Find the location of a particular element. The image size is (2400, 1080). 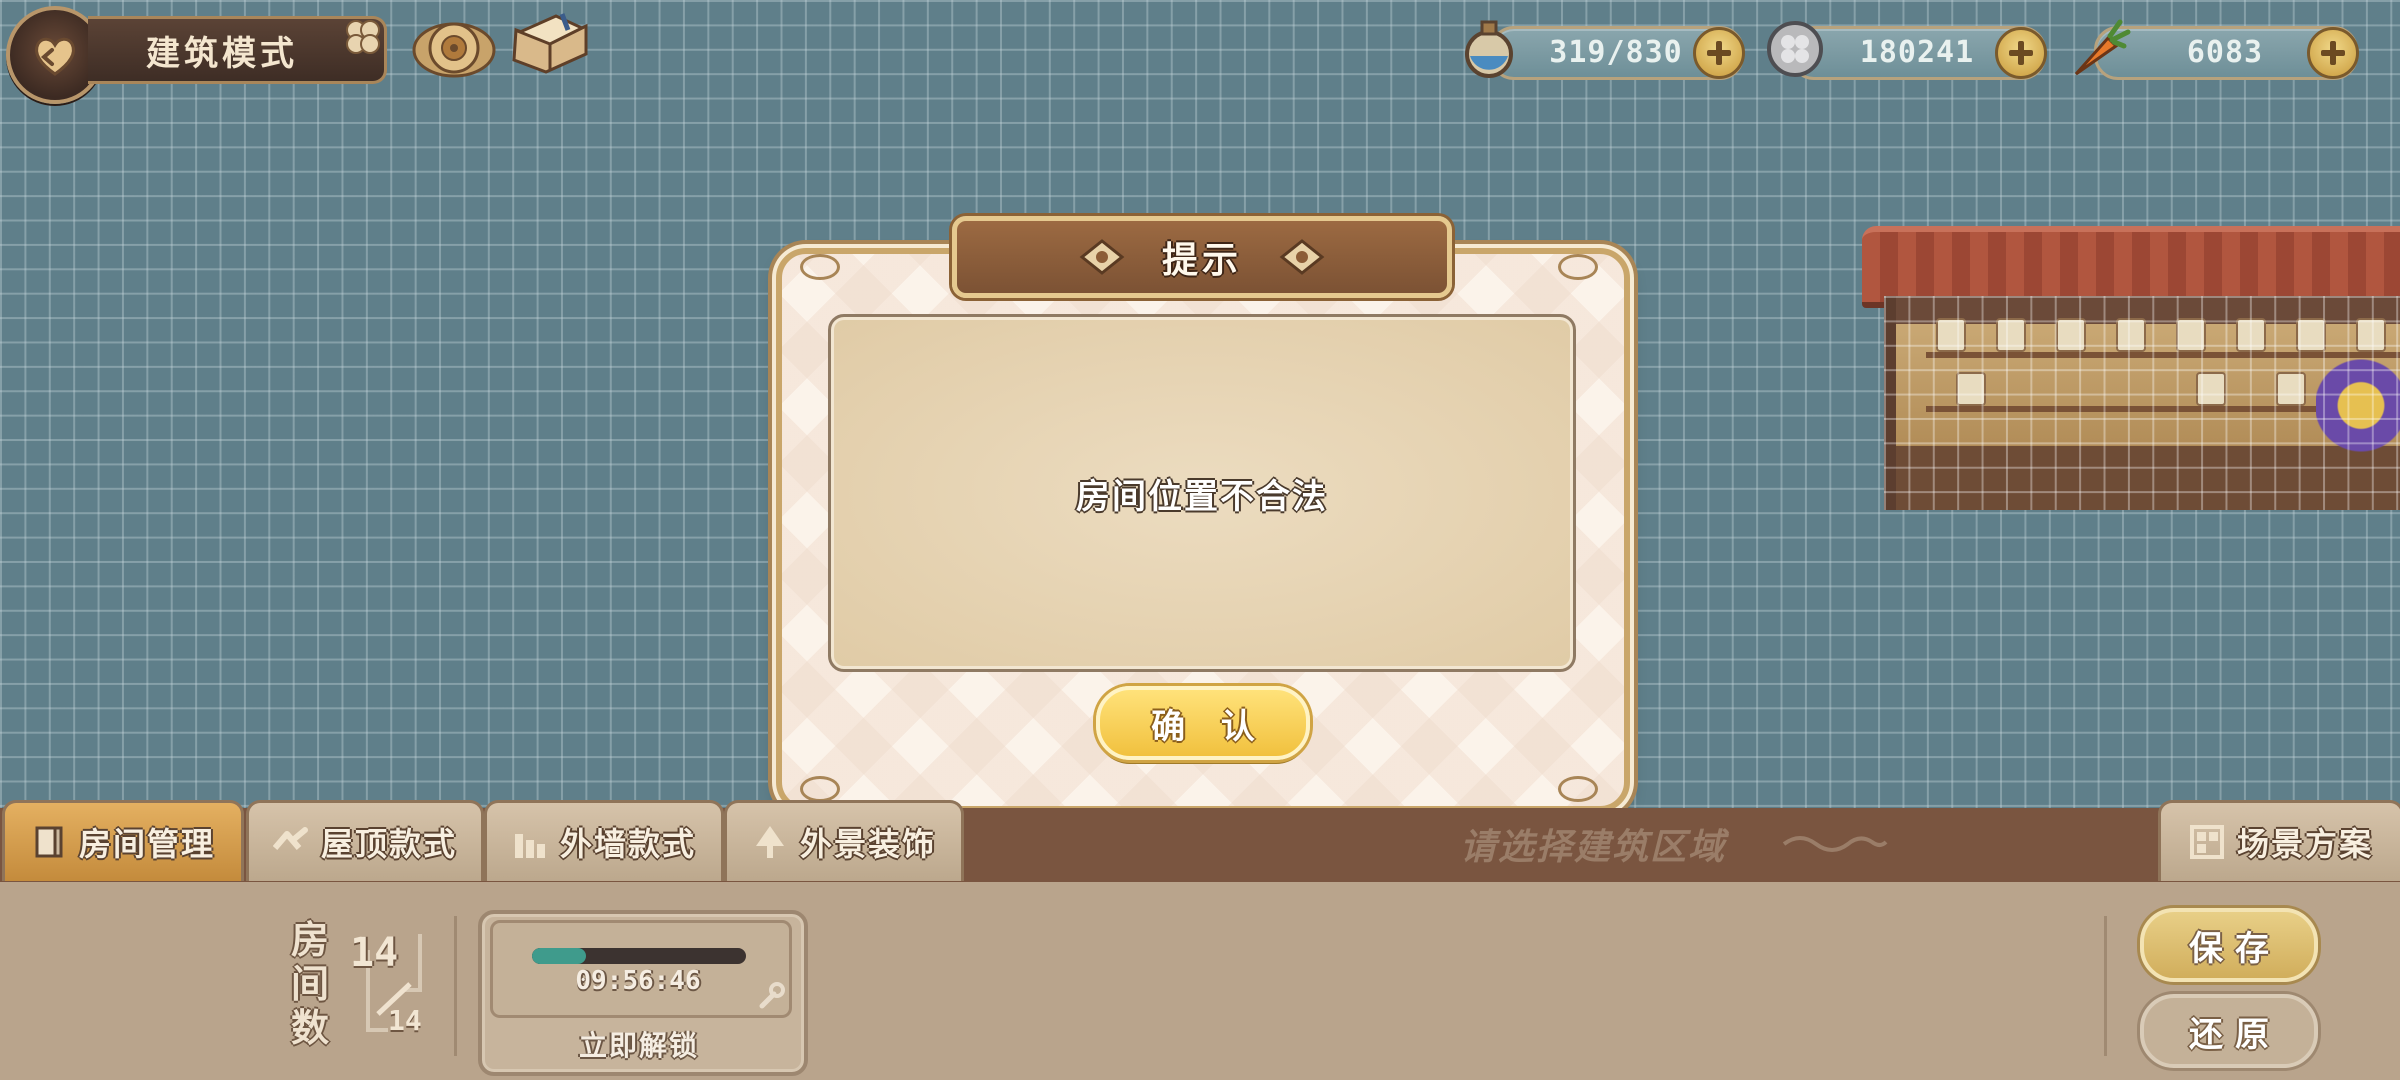

scene-plan-label: 场景方案 is located at coordinates (2304, 844).